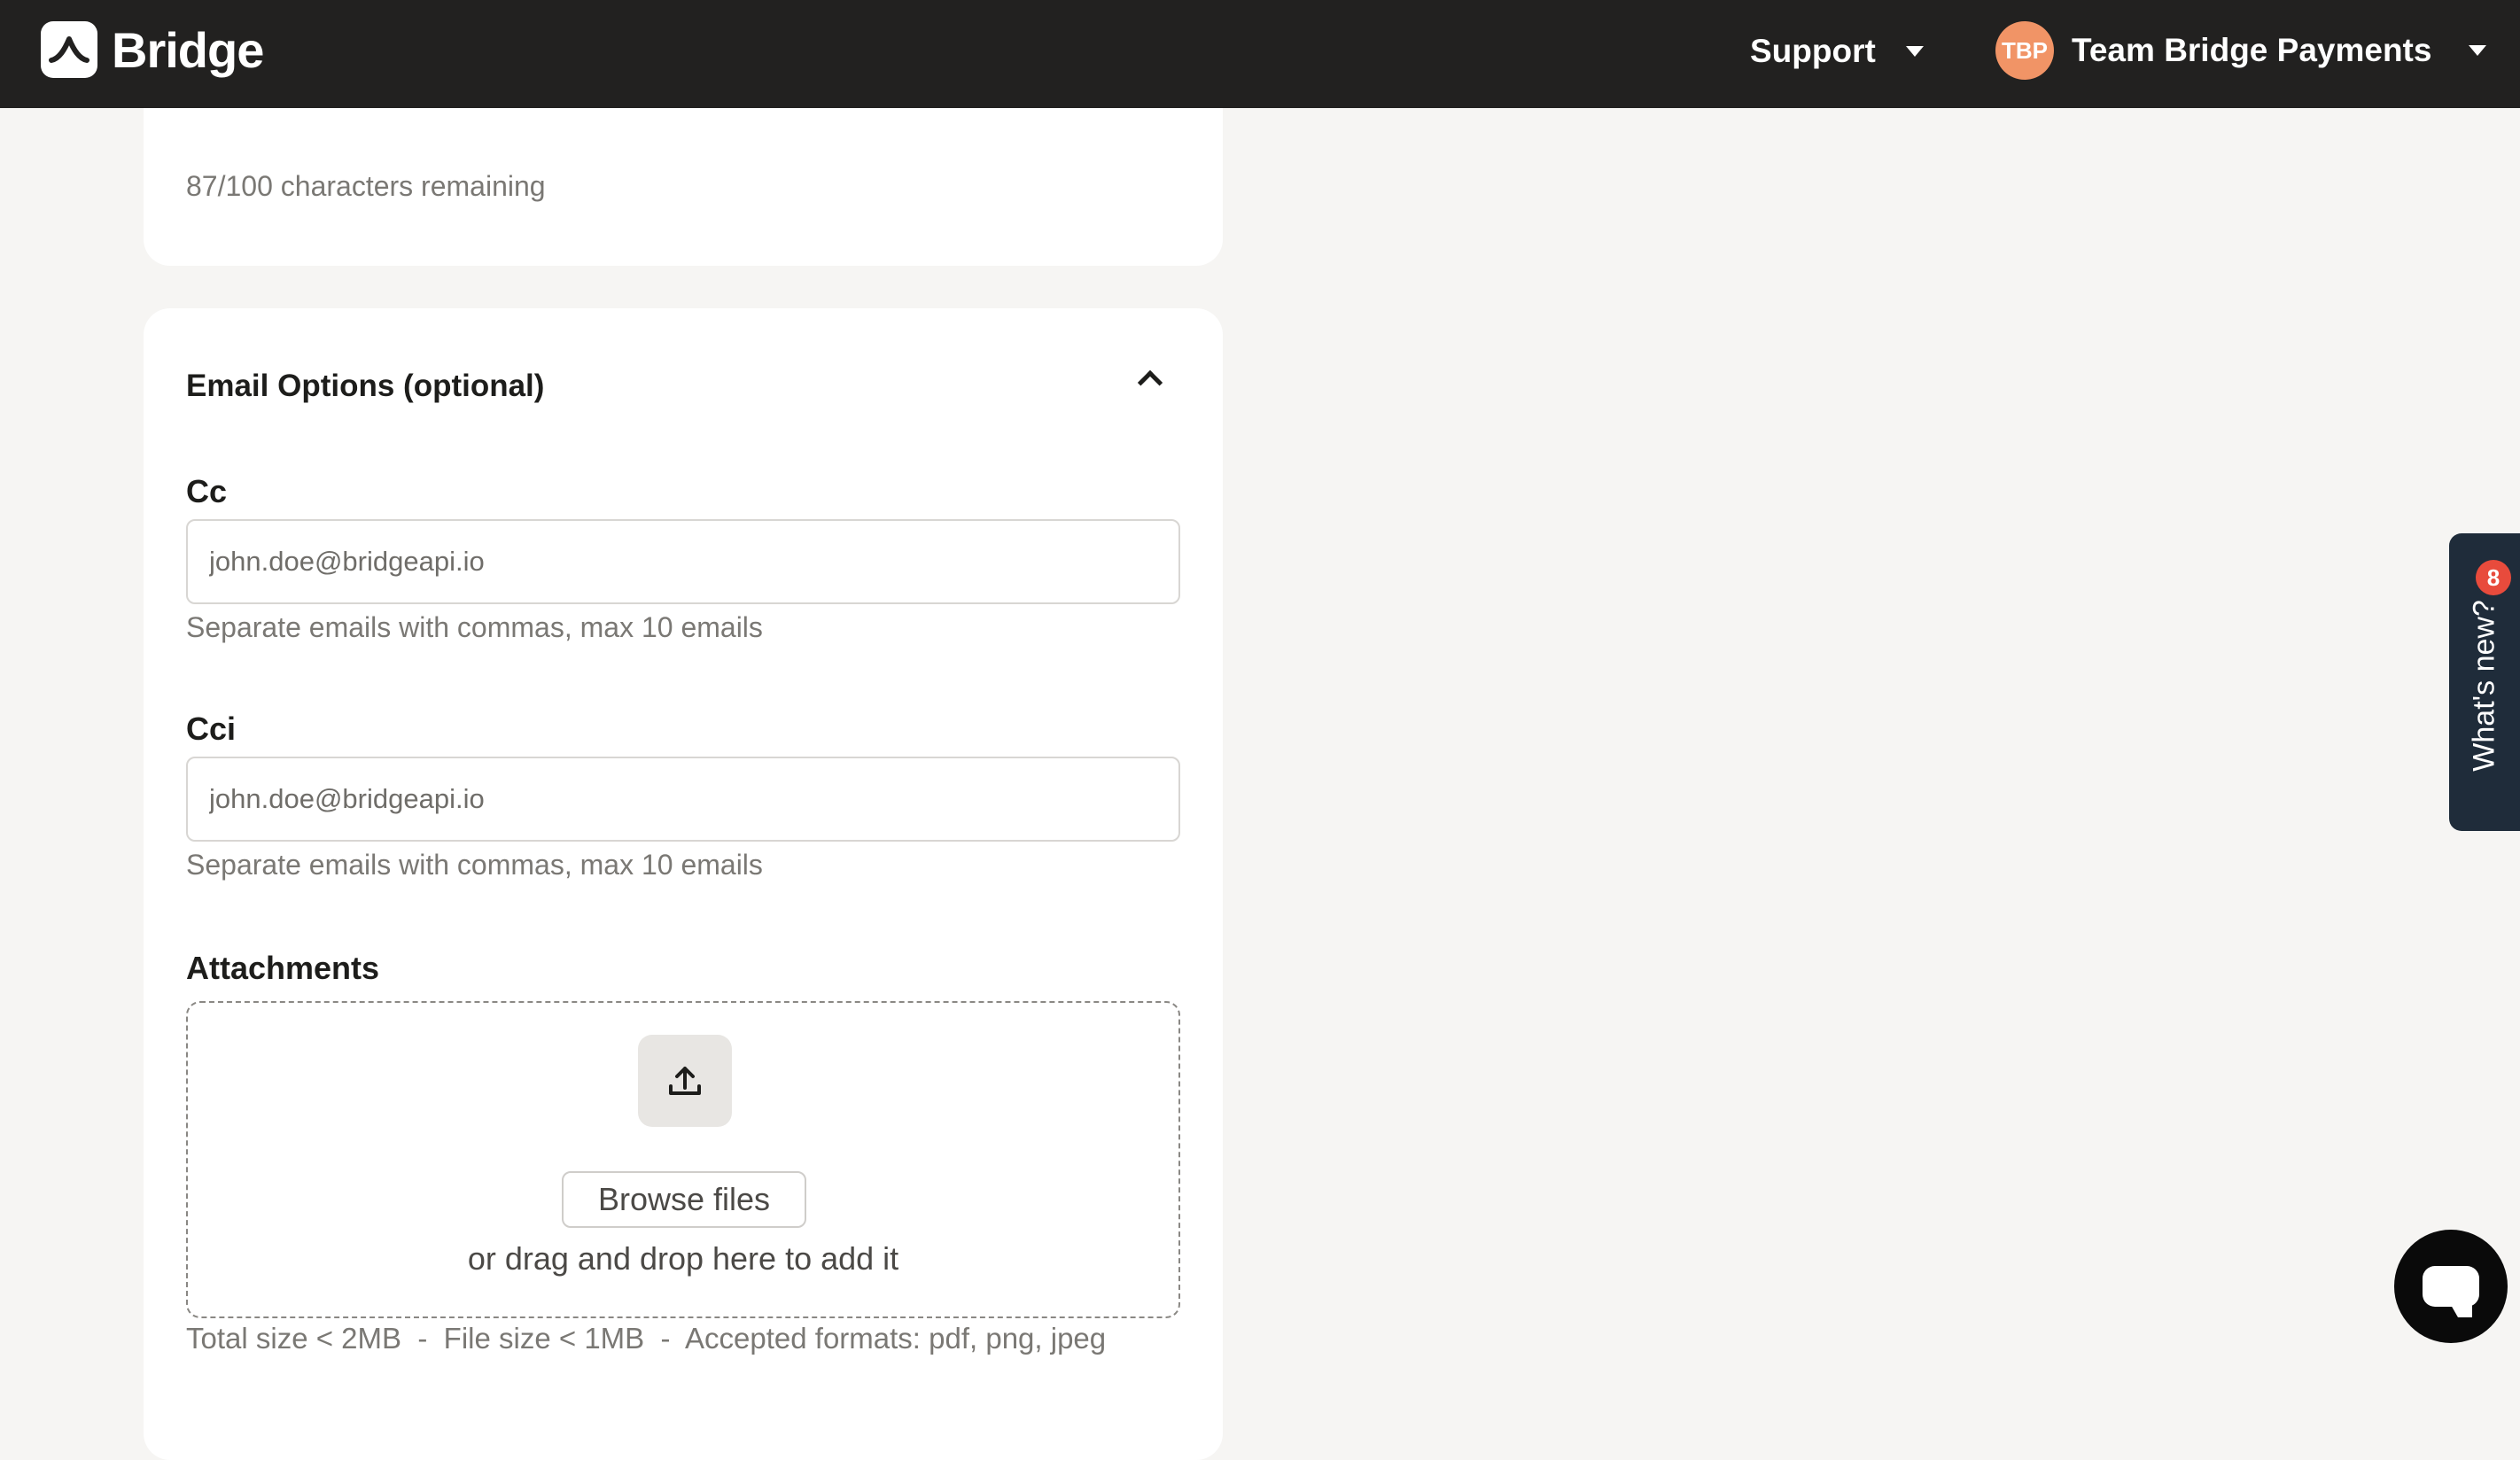 This screenshot has width=2520, height=1460. What do you see at coordinates (683, 800) in the screenshot?
I see `cci-input` at bounding box center [683, 800].